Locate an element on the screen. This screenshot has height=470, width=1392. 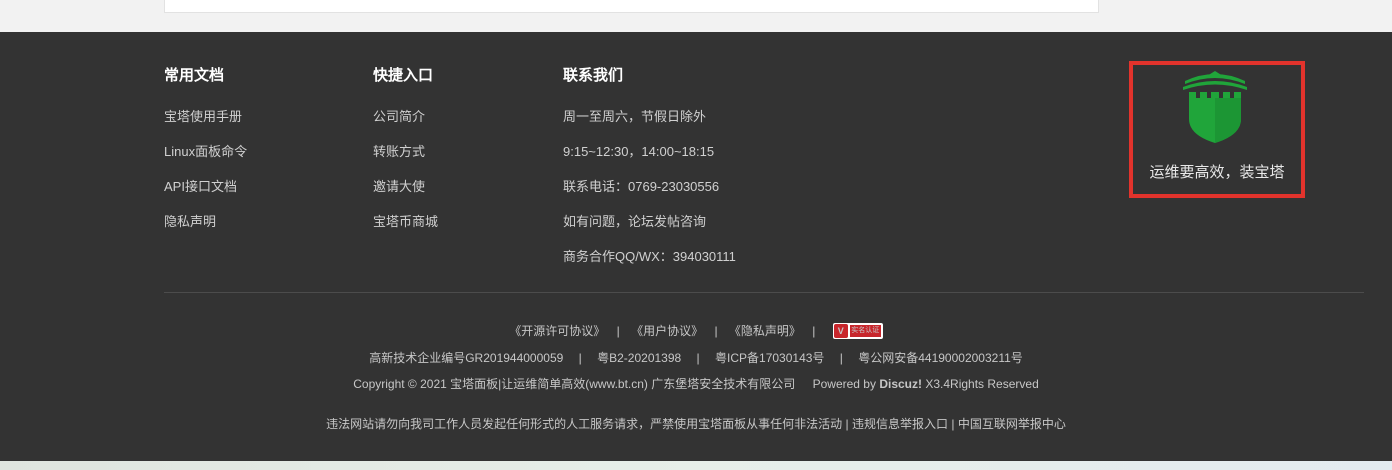
footer-link-manual: 宝塔使用手册 is located at coordinates (205, 124).